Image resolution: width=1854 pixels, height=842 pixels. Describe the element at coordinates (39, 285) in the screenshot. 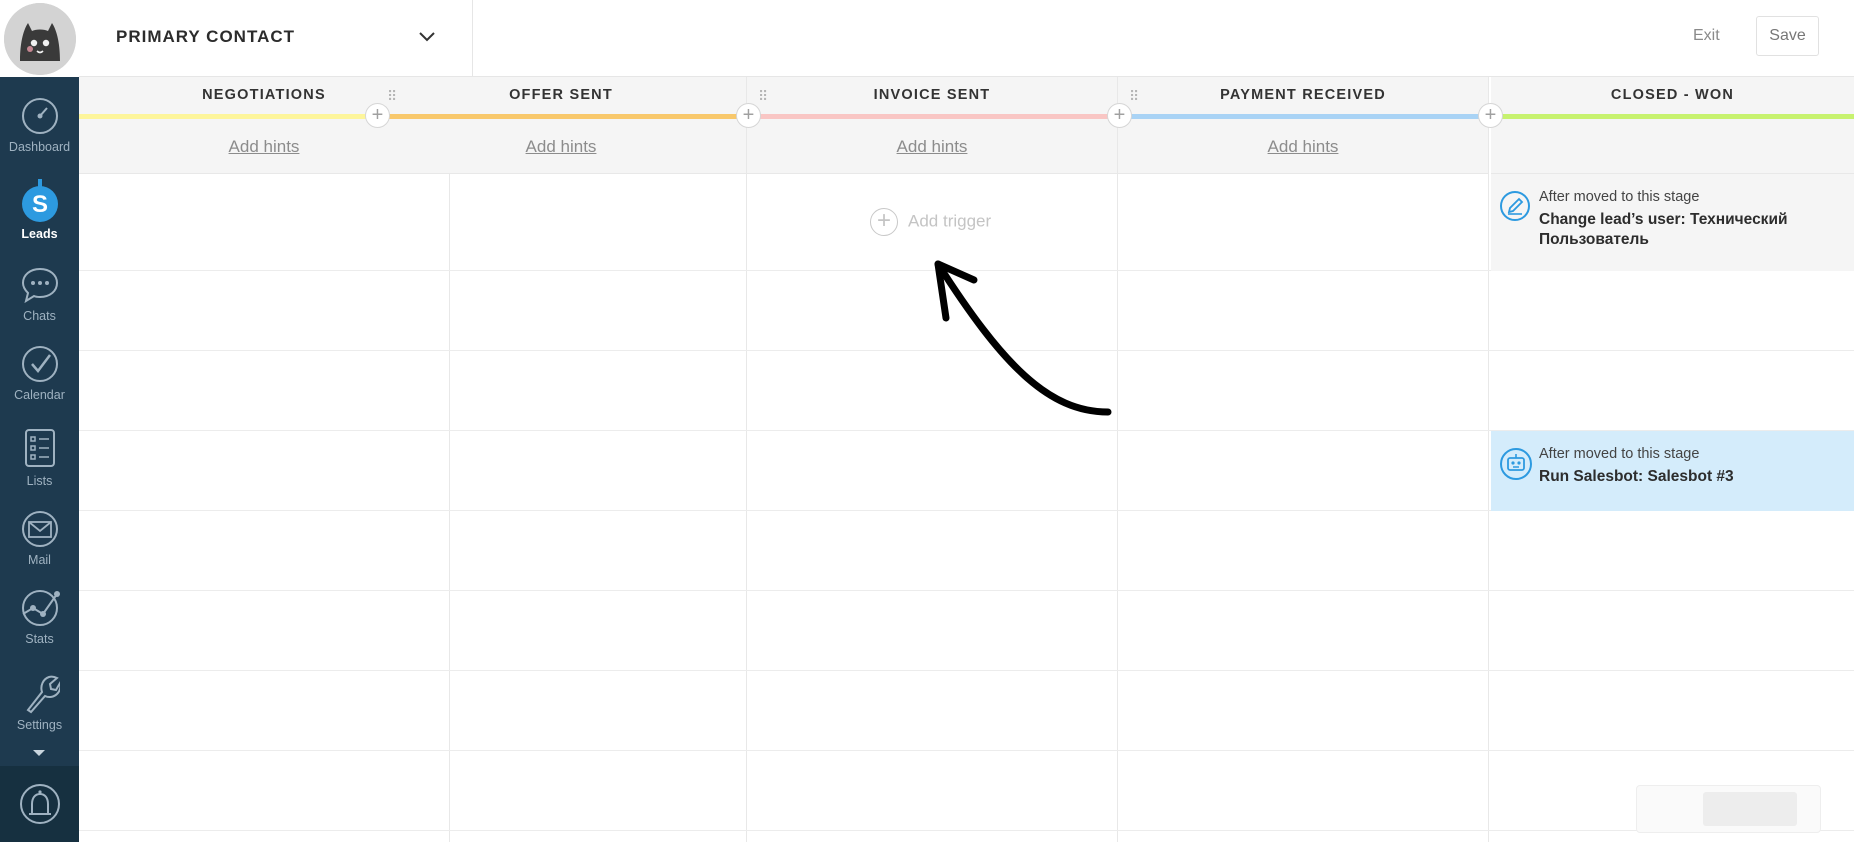

I see `chats-icon` at that location.